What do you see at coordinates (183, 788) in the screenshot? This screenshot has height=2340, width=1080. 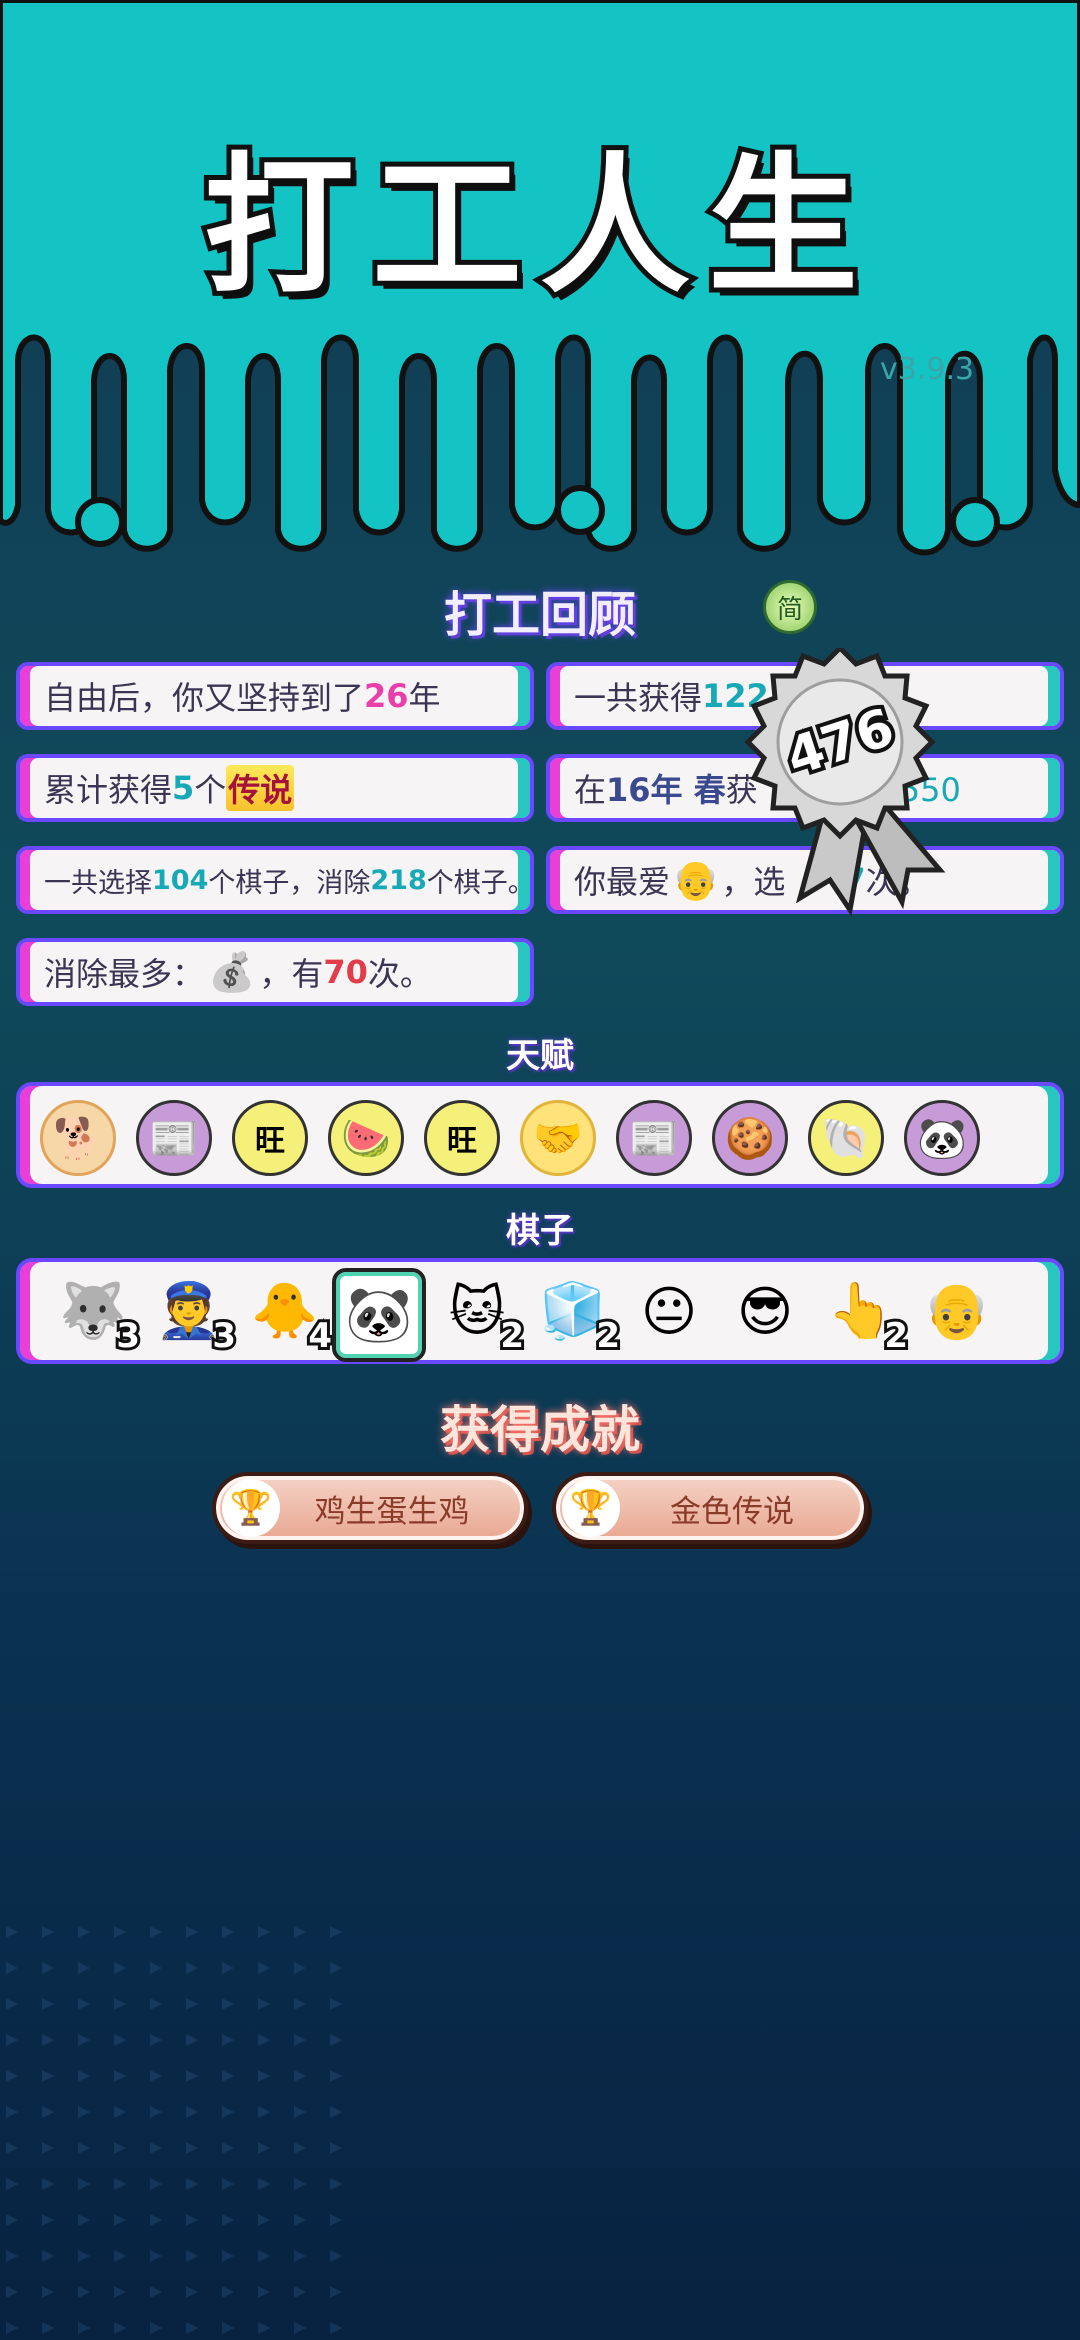 I see `recap-legend-num: 5` at bounding box center [183, 788].